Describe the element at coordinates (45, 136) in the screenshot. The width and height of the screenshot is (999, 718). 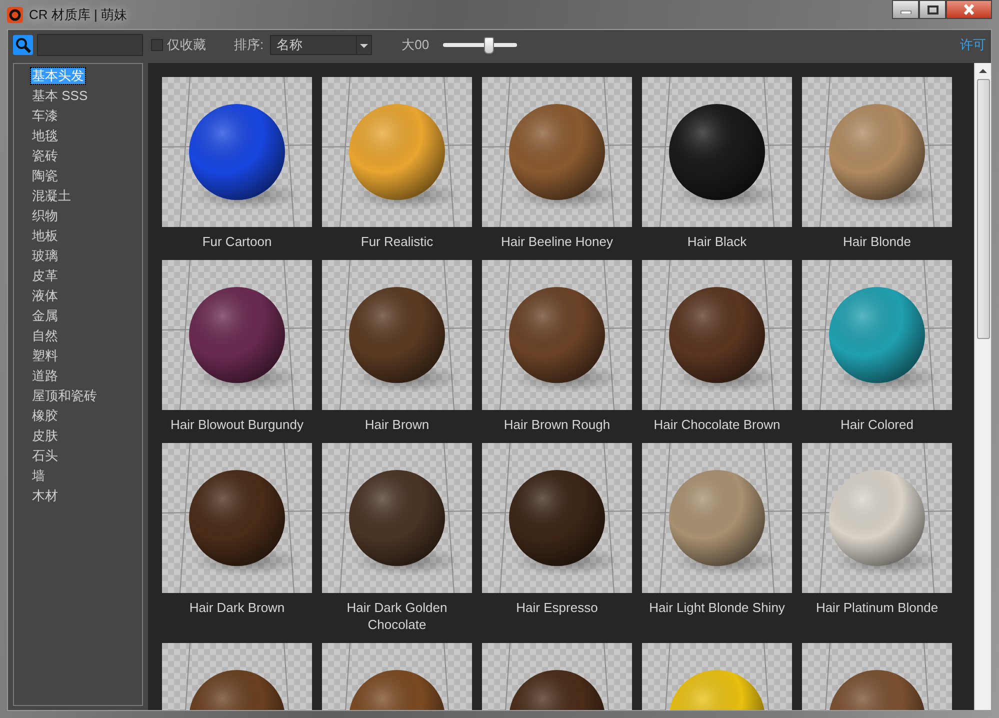
I see `category-item: 地毯` at that location.